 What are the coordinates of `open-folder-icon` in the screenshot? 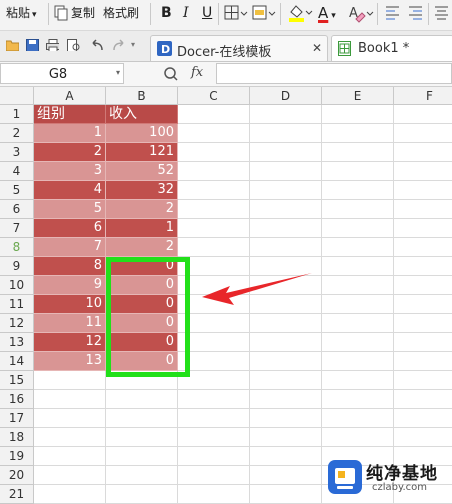 It's located at (12, 45).